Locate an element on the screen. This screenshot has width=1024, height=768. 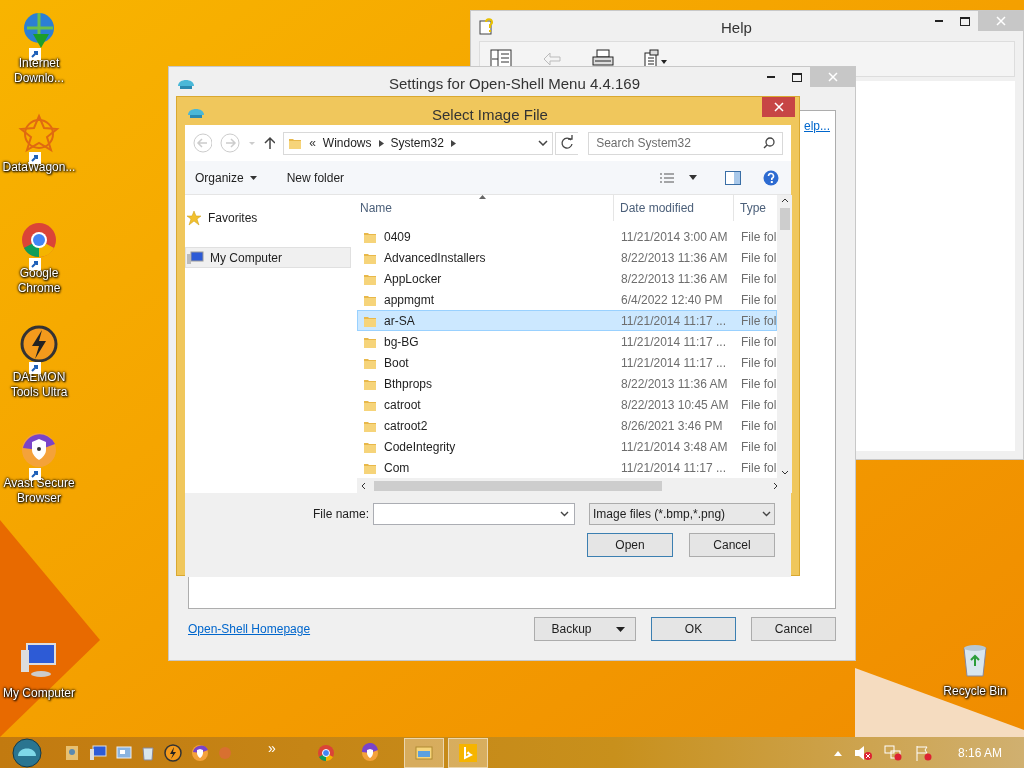
nav-item: My Computer is located at coordinates (268, 257).